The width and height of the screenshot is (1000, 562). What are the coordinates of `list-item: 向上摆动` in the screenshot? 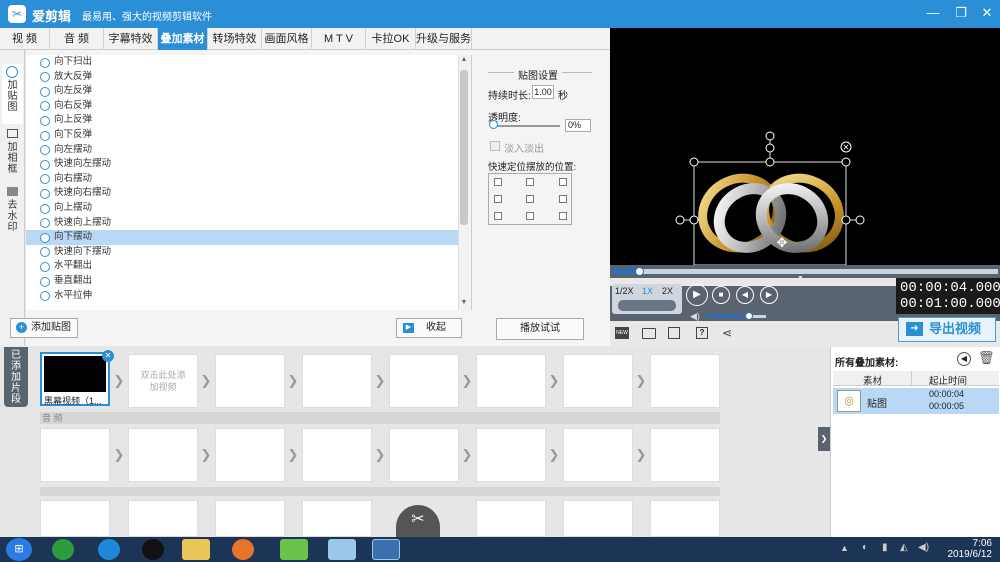 It's located at (242, 208).